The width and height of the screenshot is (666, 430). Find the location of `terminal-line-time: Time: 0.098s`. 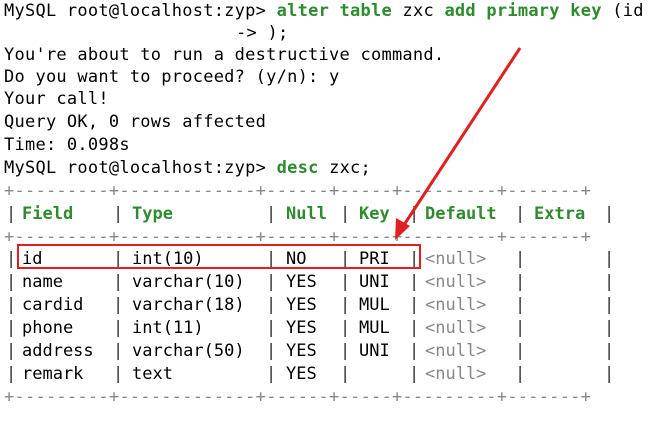

terminal-line-time: Time: 0.098s is located at coordinates (67, 145).